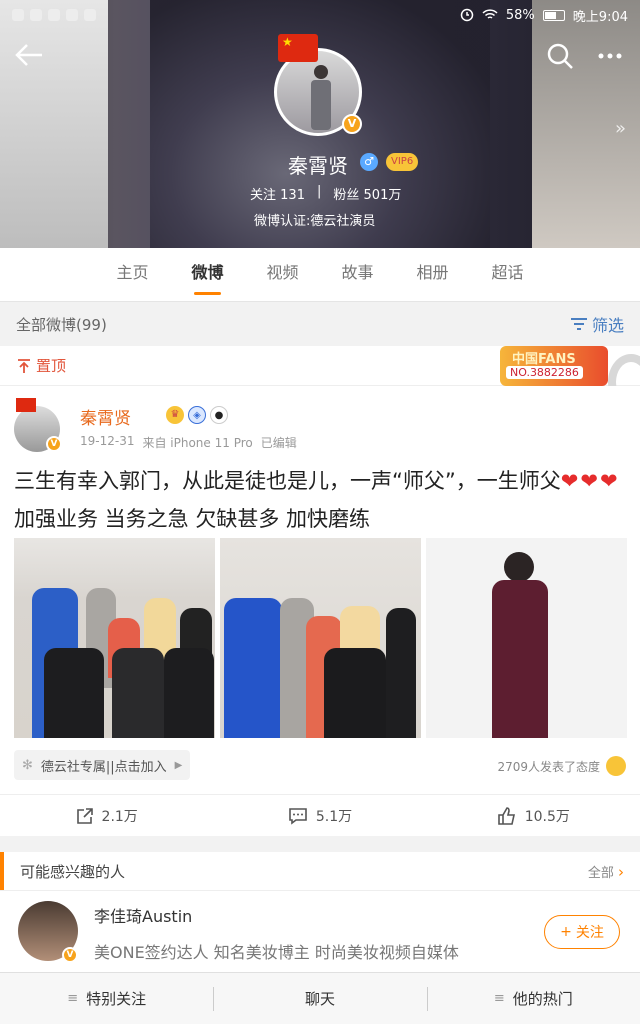  Describe the element at coordinates (192, 519) in the screenshot. I see `post-text-part2: 加强业务 当务之急 欠缺甚多 加快磨练` at that location.